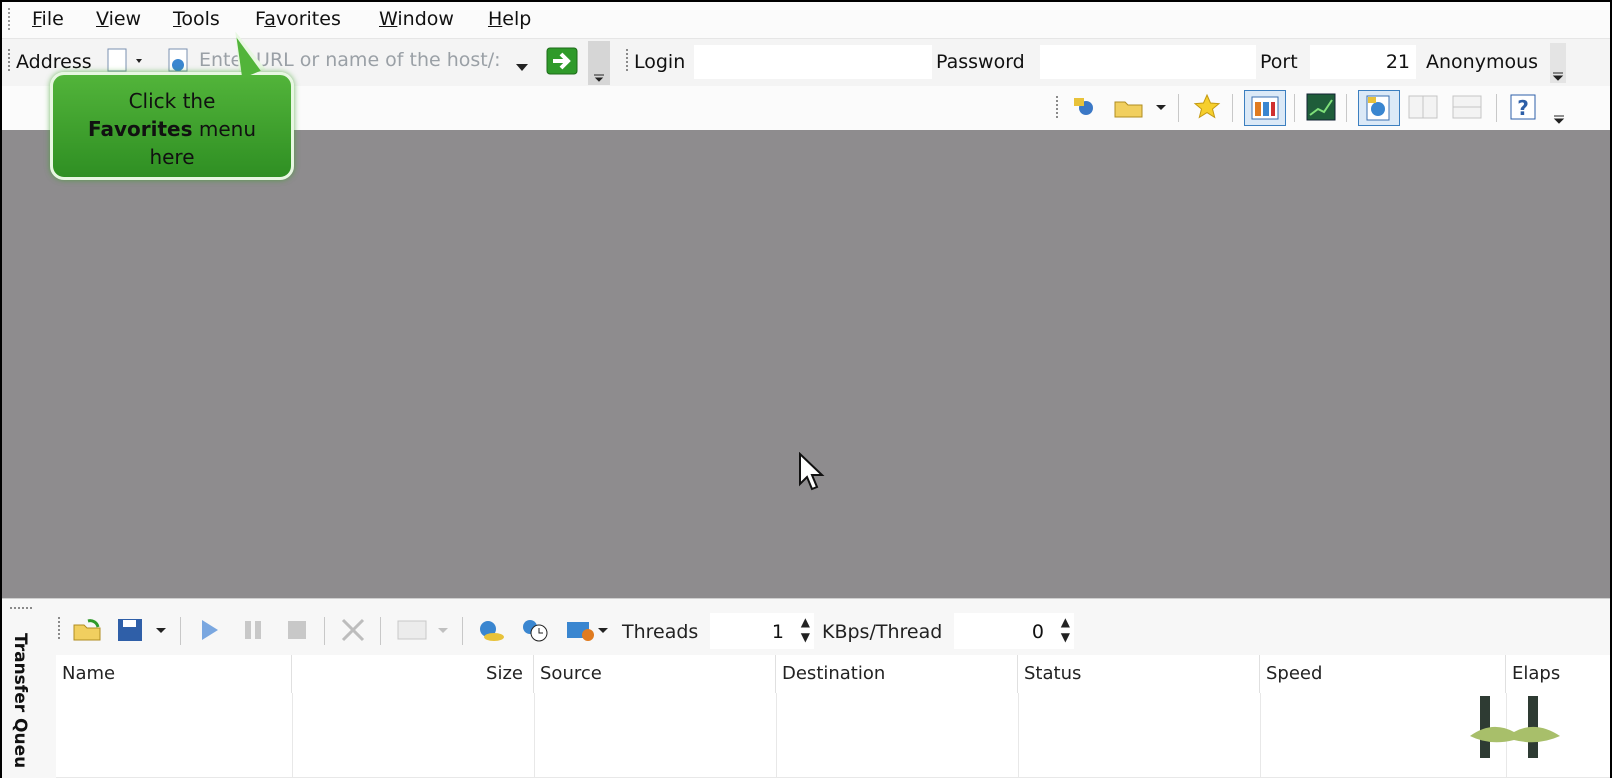  What do you see at coordinates (509, 19) in the screenshot?
I see `menu-help: Help` at bounding box center [509, 19].